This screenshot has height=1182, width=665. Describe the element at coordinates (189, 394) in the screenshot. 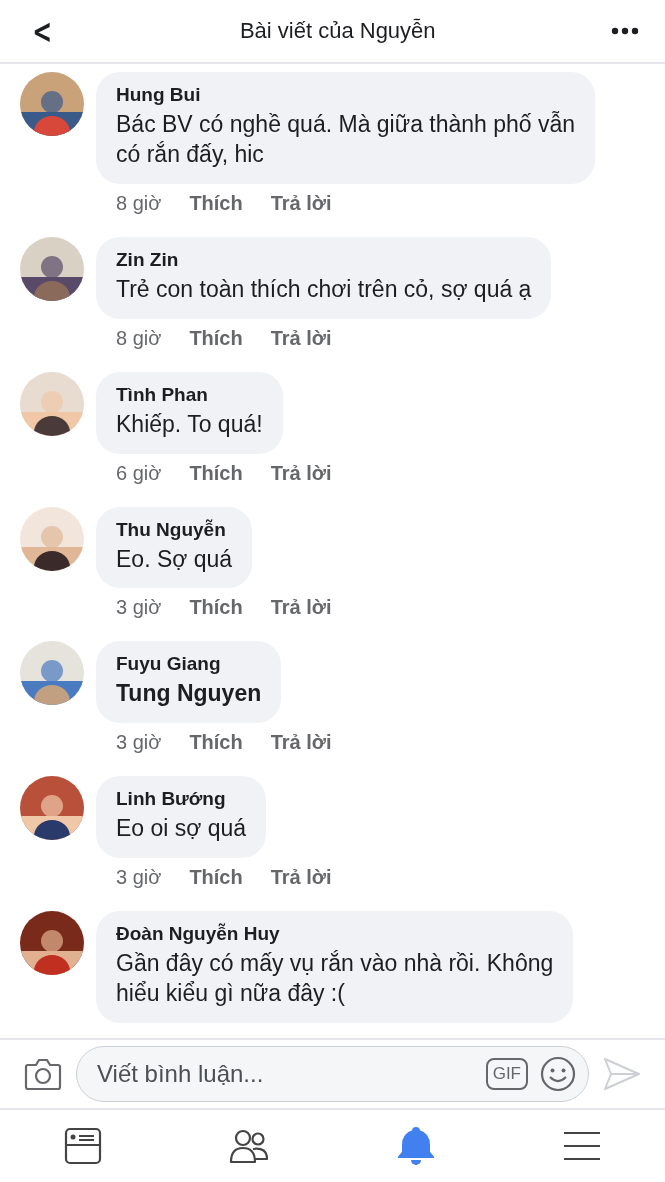

I see `comment-author: Tình Phan` at that location.